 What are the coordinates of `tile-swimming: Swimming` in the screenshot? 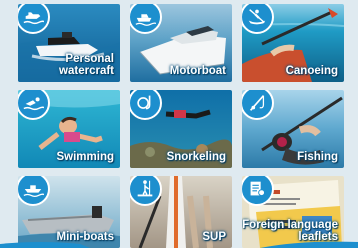 It's located at (69, 129).